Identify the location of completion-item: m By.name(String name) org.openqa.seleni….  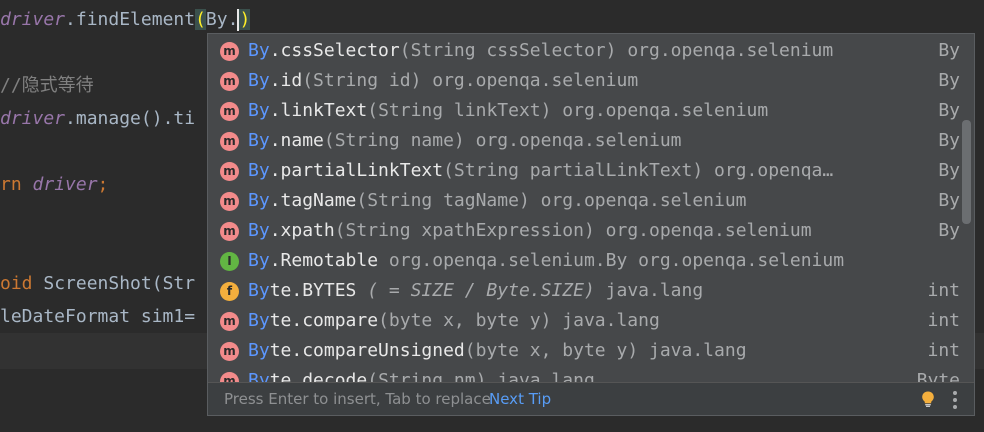
(586, 141).